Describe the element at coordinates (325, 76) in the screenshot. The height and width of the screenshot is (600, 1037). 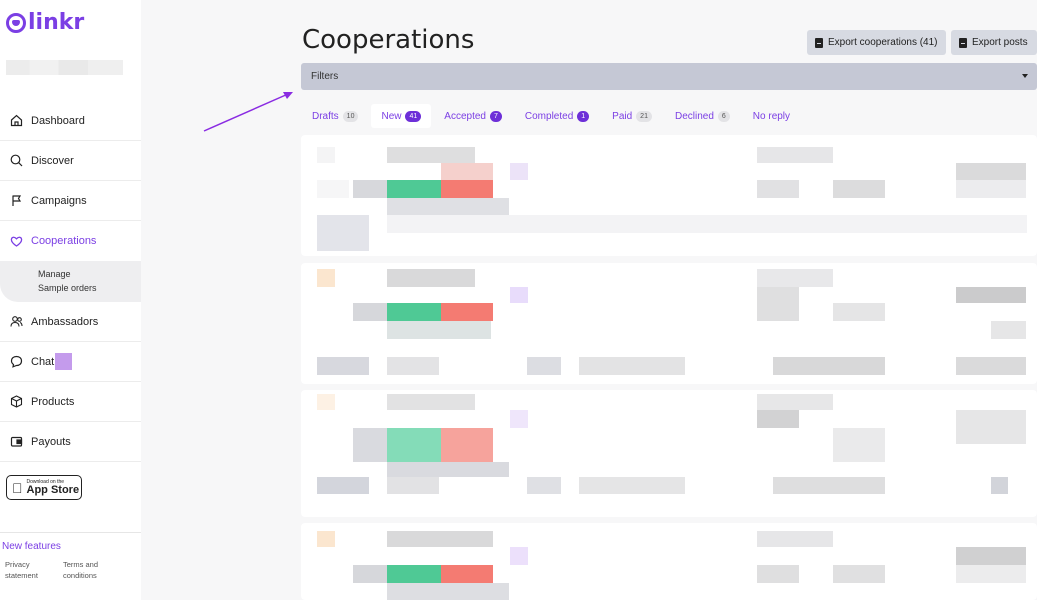
I see `filters-label: Filters` at that location.